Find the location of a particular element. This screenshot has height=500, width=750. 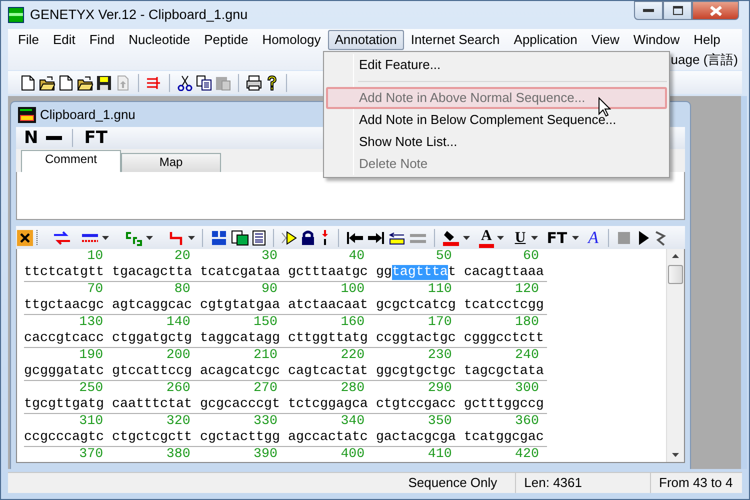

position-number: 230 is located at coordinates (439, 356).